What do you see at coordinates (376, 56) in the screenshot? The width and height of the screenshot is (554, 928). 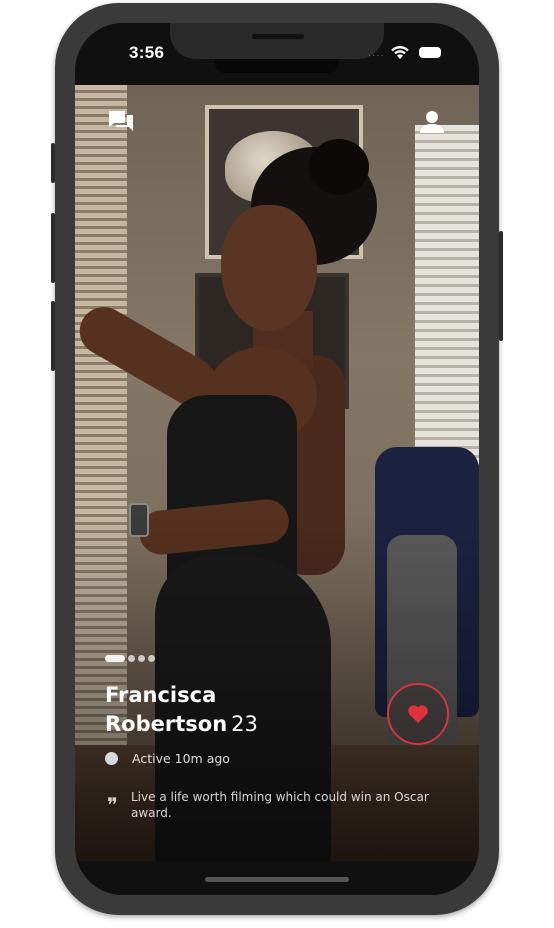 I see `signal-dots: ····` at bounding box center [376, 56].